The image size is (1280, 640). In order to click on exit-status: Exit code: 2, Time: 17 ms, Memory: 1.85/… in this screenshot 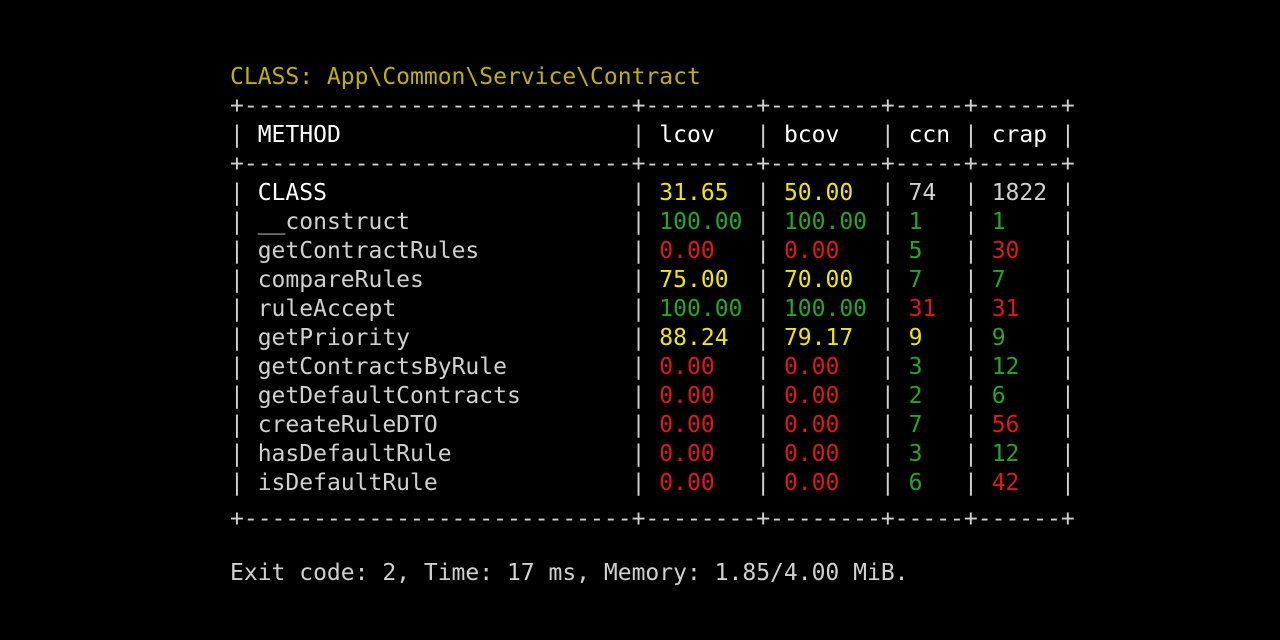, I will do `click(569, 573)`.